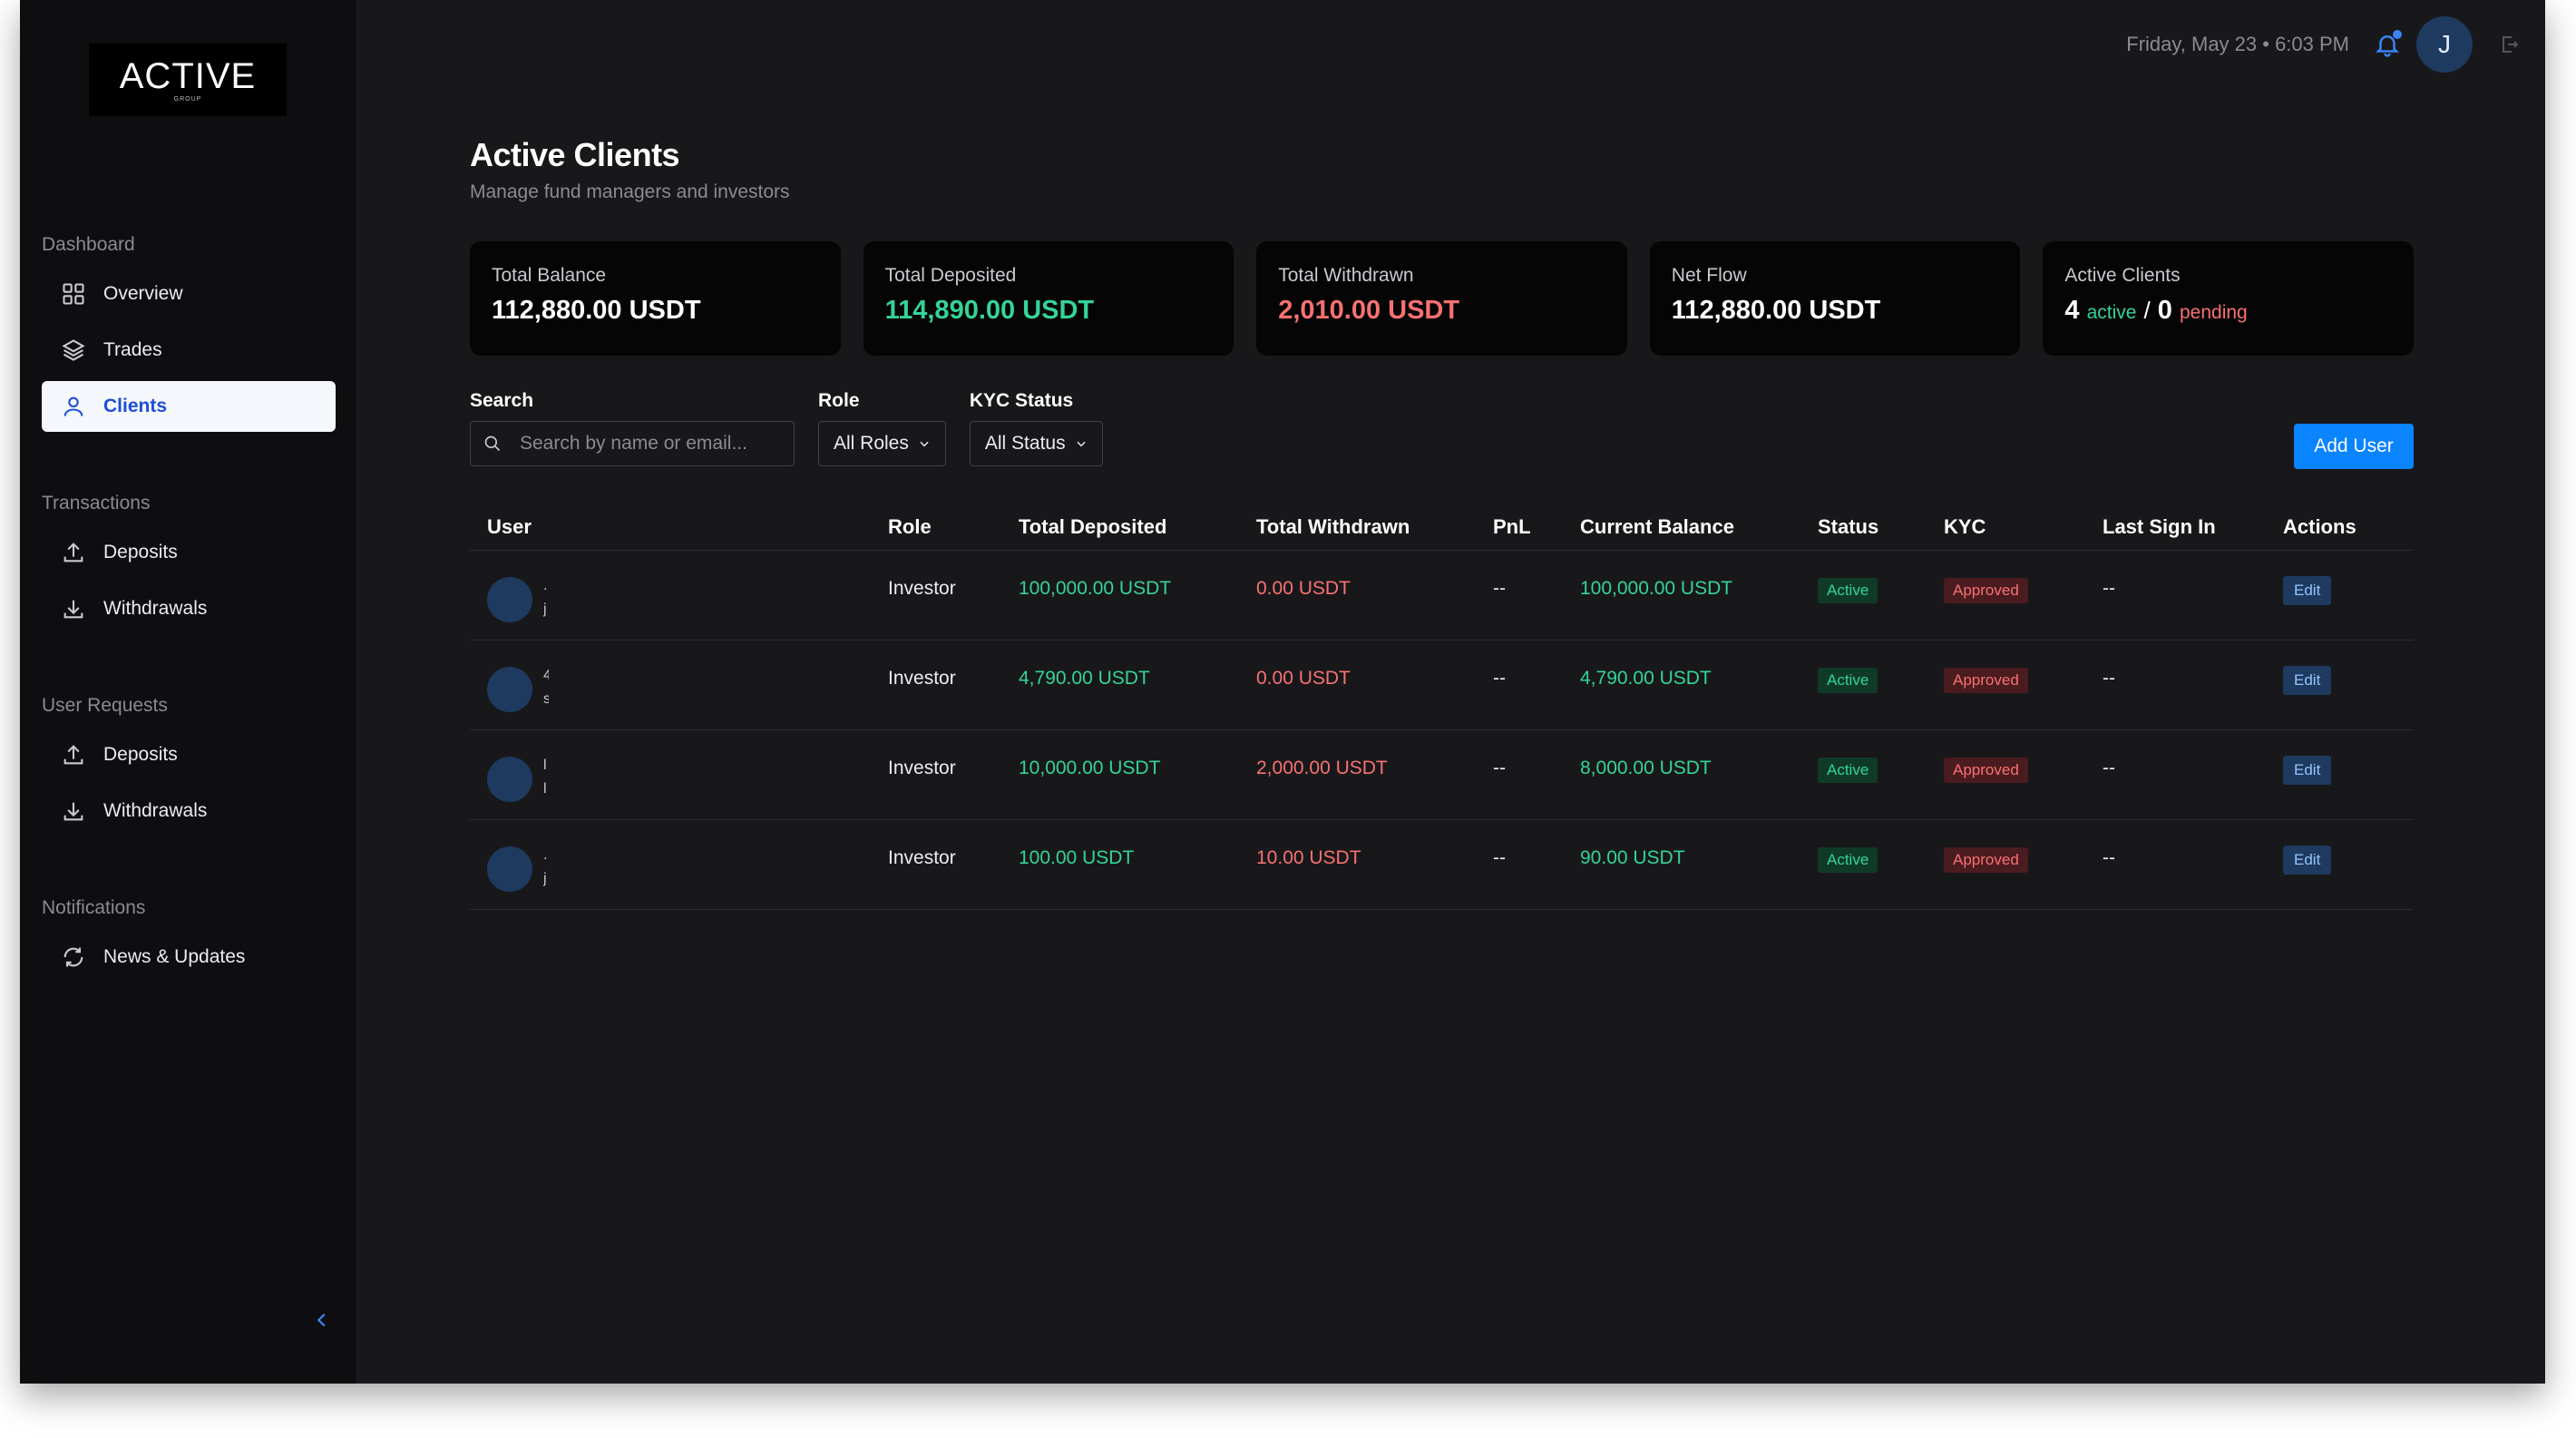 The width and height of the screenshot is (2576, 1438). What do you see at coordinates (871, 443) in the screenshot?
I see `role-select-value: All Roles` at bounding box center [871, 443].